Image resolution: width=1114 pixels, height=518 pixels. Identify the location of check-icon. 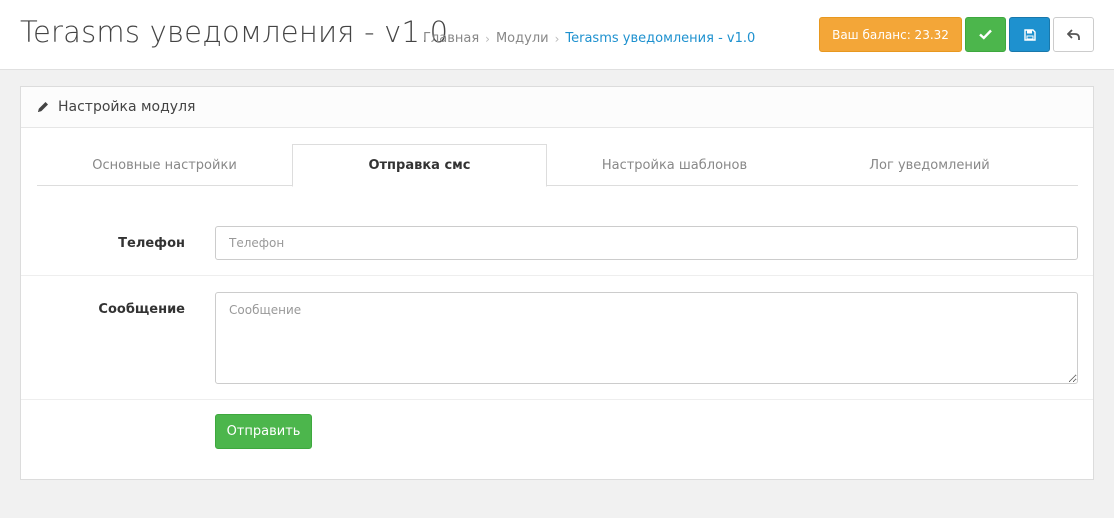
(985, 34).